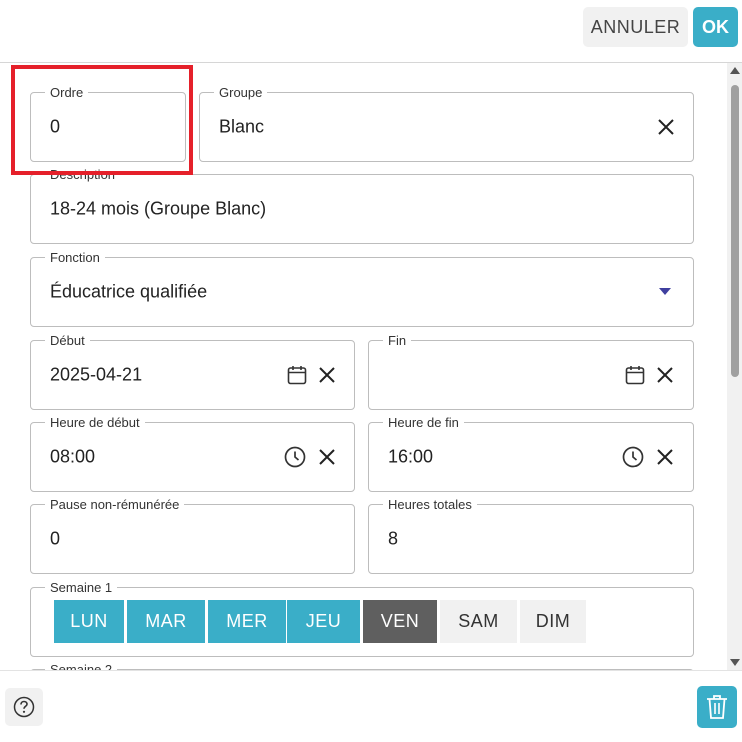 The height and width of the screenshot is (742, 742). Describe the element at coordinates (531, 371) in the screenshot. I see `fin-date-field: Fin` at that location.